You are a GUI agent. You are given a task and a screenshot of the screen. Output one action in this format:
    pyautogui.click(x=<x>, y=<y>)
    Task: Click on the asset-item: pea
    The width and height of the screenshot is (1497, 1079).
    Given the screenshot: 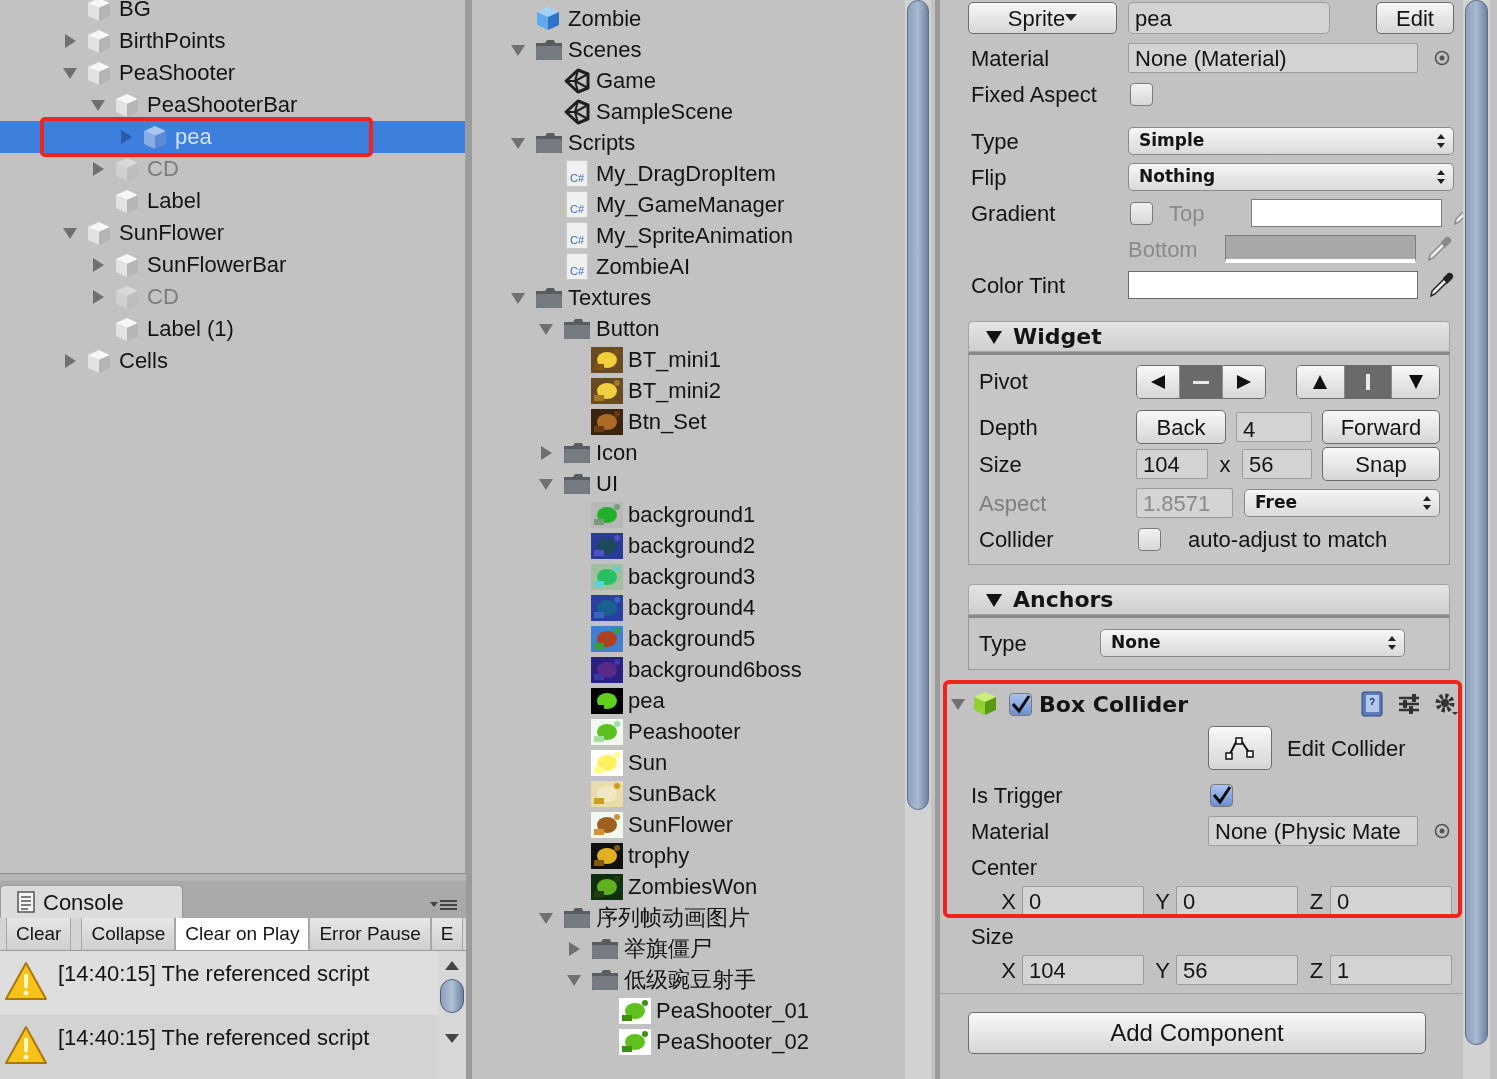 What is the action you would take?
    pyautogui.click(x=646, y=700)
    